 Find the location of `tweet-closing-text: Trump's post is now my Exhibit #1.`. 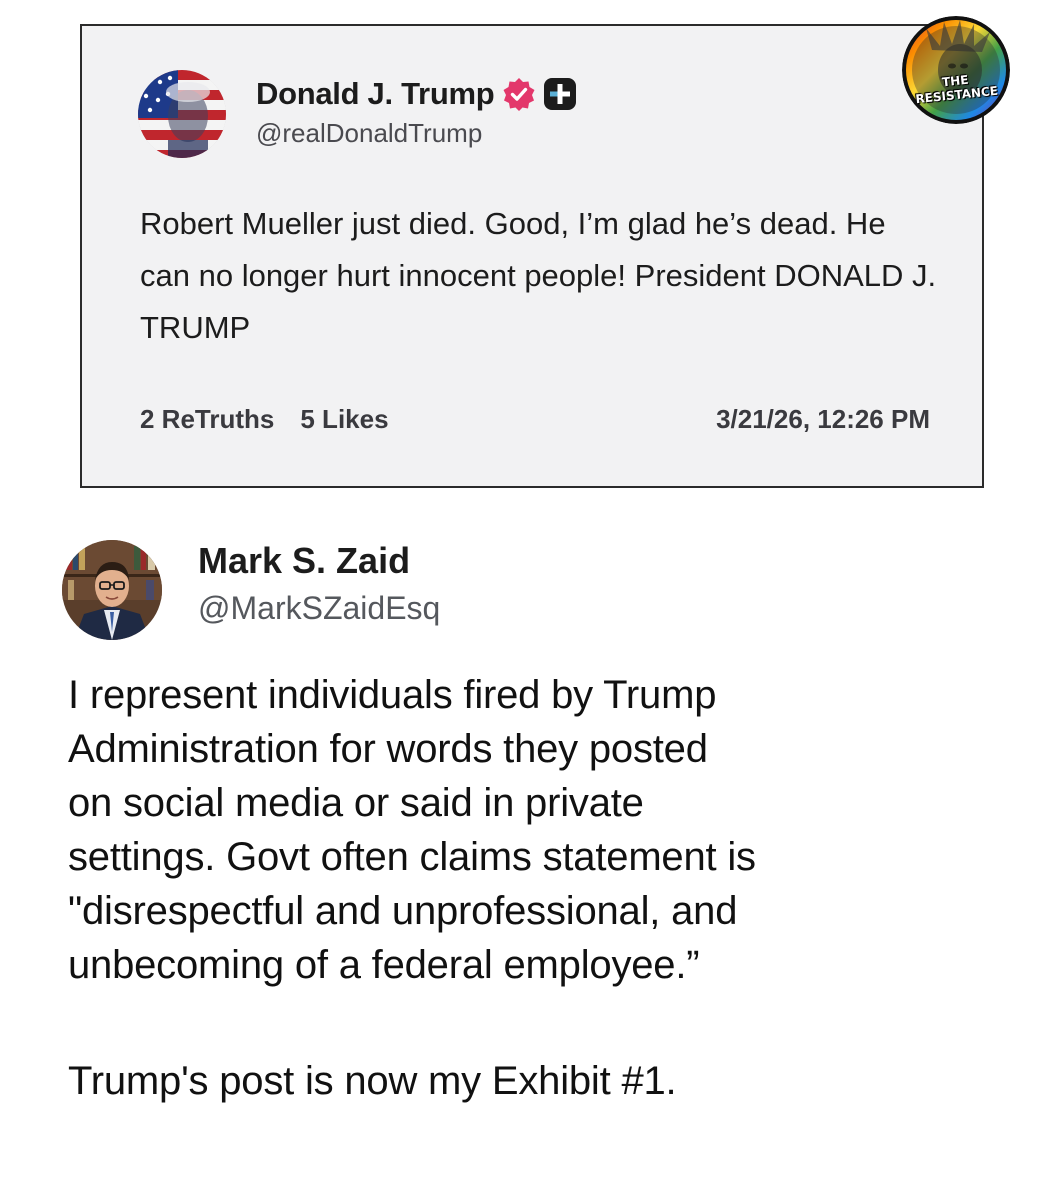

tweet-closing-text: Trump's post is now my Exhibit #1. is located at coordinates (372, 1081).